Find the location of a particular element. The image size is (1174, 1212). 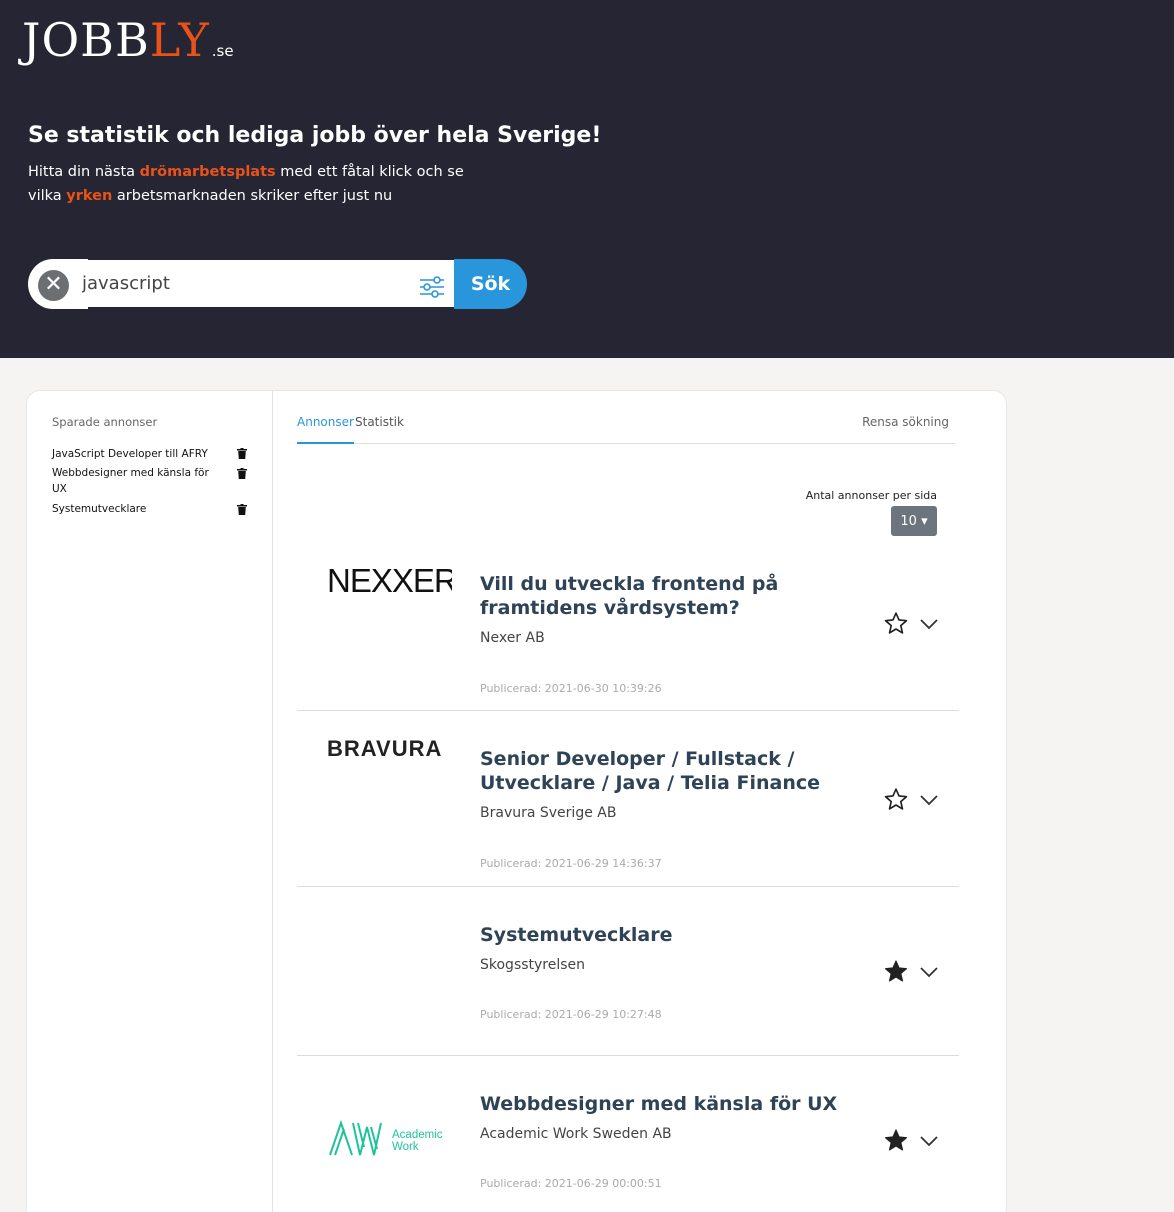

job-company: Academic Work Sweden AB is located at coordinates (576, 1134).